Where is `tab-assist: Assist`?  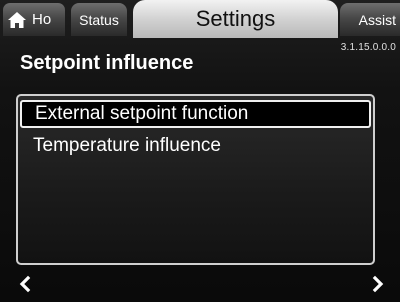 tab-assist: Assist is located at coordinates (370, 19).